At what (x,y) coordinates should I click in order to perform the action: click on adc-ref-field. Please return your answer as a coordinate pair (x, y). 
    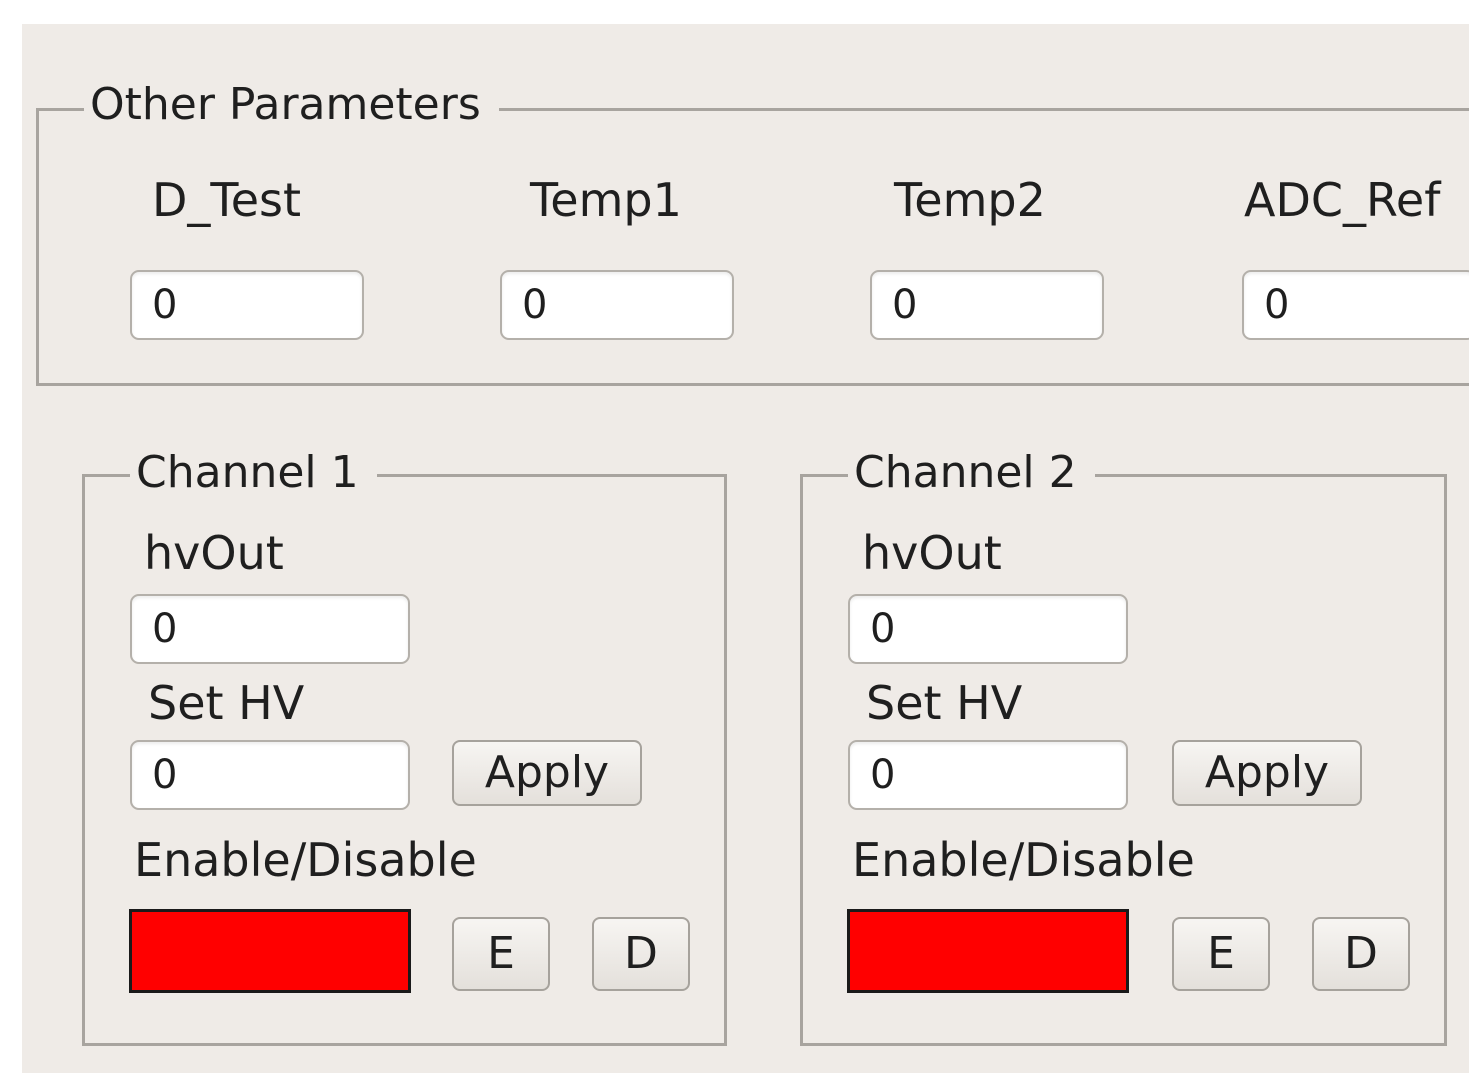
    Looking at the image, I should click on (1355, 305).